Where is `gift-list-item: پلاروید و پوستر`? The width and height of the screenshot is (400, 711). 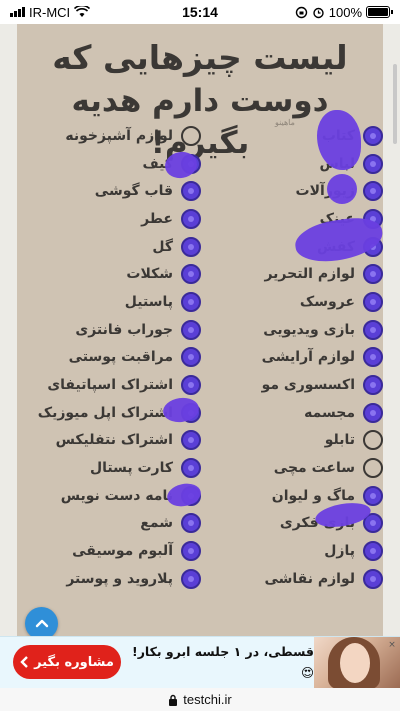
gift-list-item: پلاروید و پوستر is located at coordinates (113, 579).